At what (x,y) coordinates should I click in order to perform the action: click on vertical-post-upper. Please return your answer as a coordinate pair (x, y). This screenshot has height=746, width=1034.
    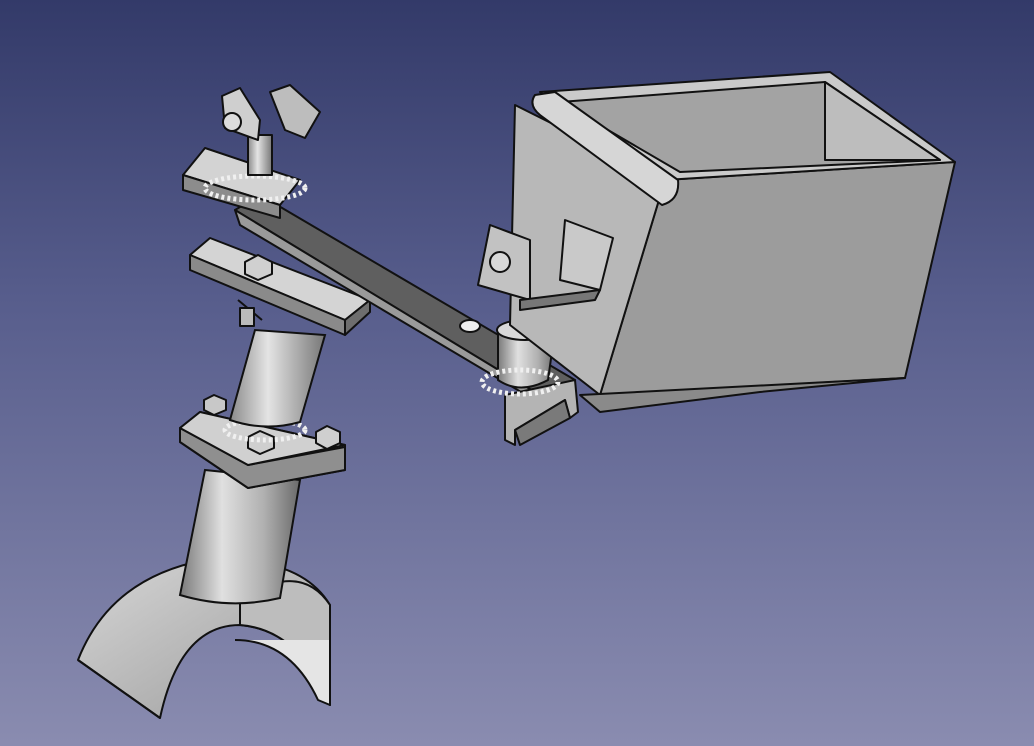
    Looking at the image, I should click on (277, 378).